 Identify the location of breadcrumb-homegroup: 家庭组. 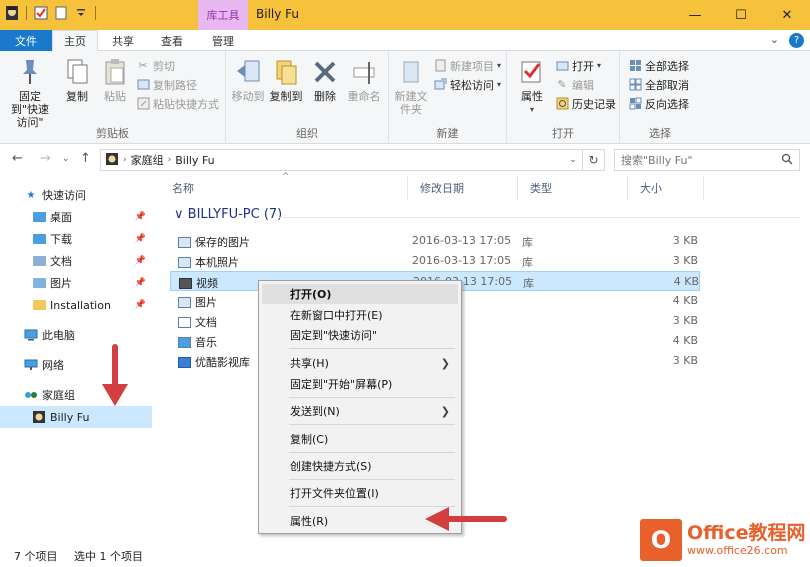
(147, 160).